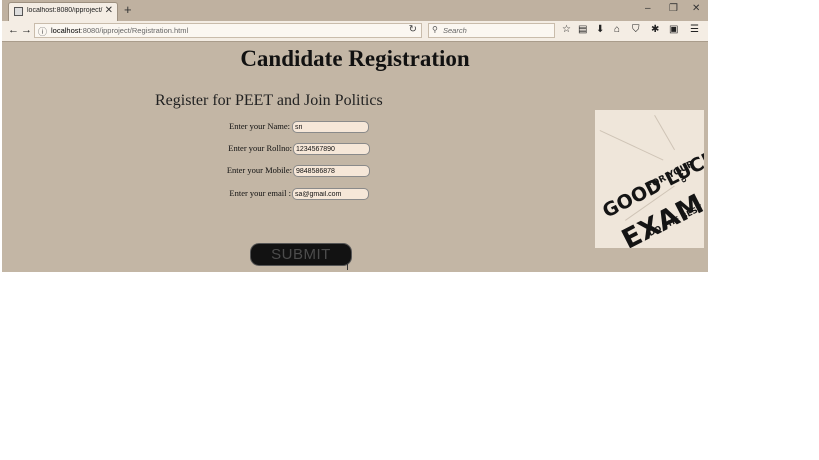  I want to click on name-input, so click(330, 127).